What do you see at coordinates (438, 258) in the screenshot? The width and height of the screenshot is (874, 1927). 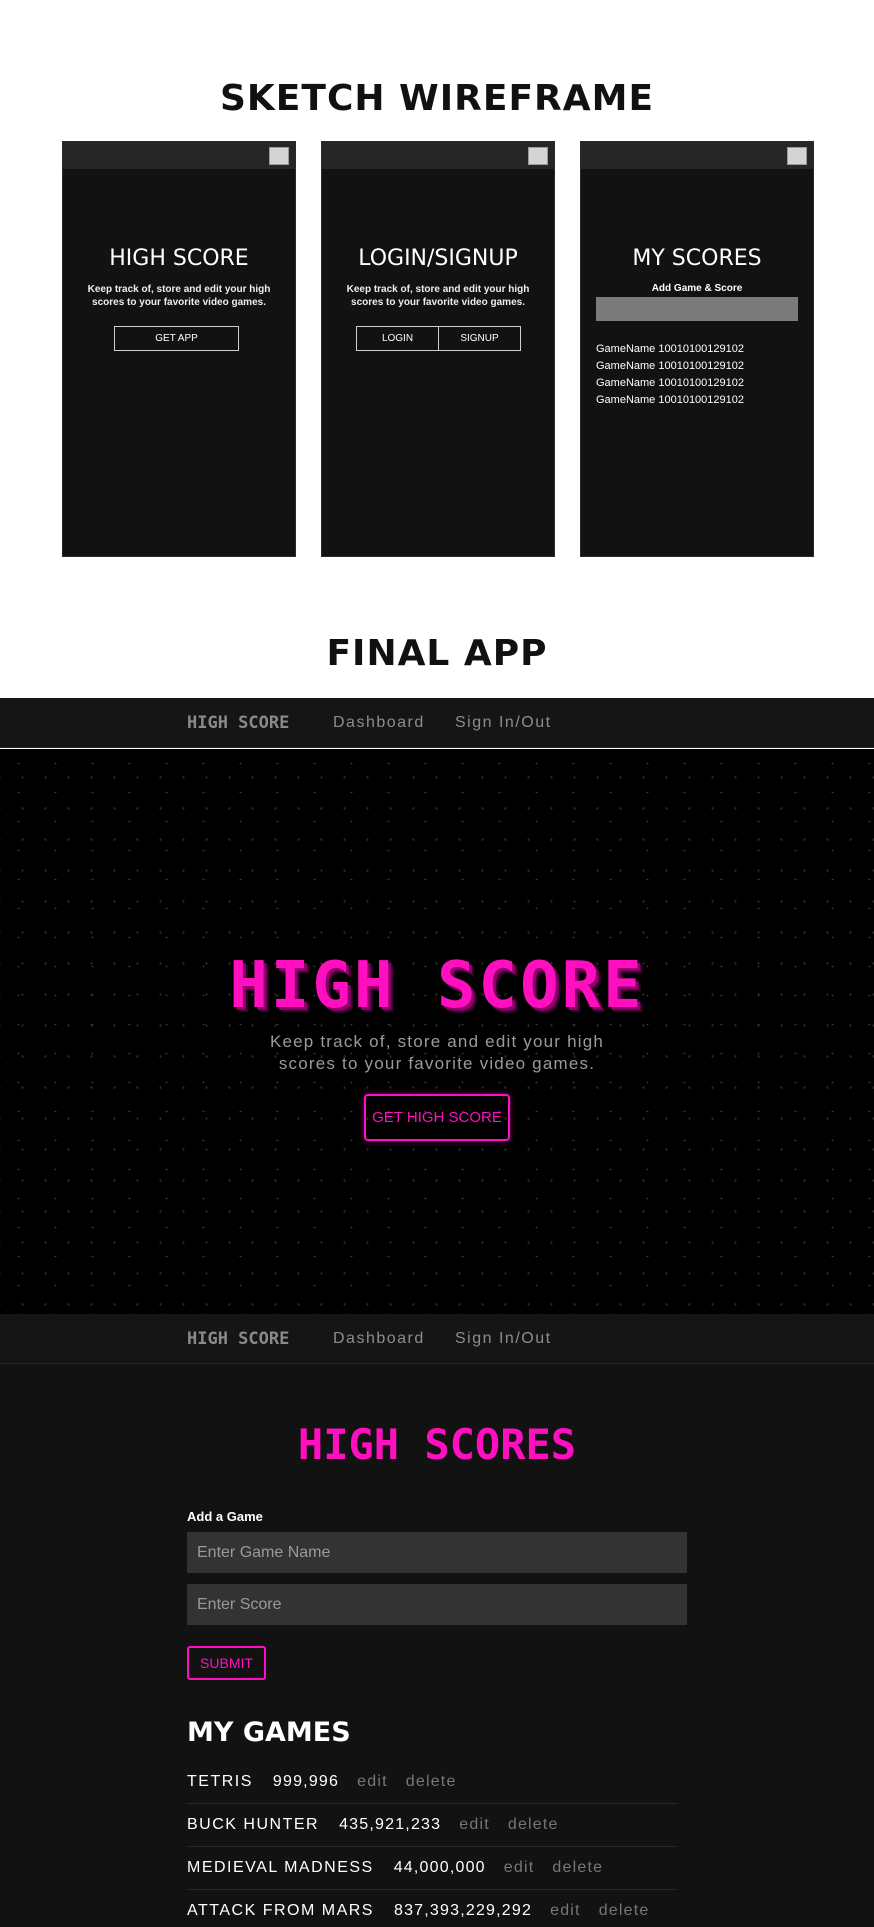 I see `wireframe-login-title: LOGIN/SIGNUP` at bounding box center [438, 258].